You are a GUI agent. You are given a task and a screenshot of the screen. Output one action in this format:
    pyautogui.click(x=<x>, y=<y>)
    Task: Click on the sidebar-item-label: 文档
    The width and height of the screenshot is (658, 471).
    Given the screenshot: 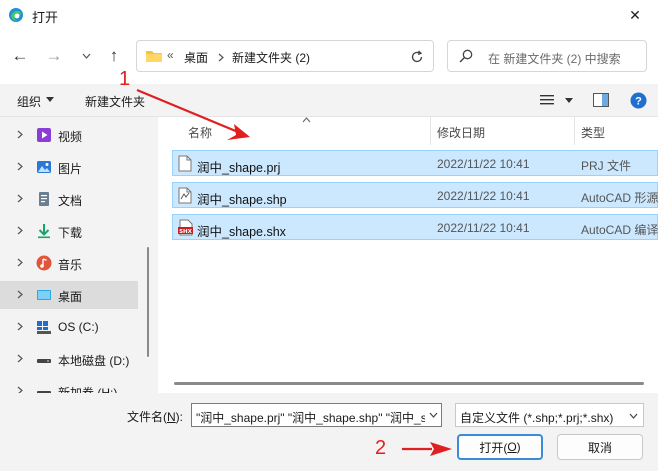 What is the action you would take?
    pyautogui.click(x=70, y=201)
    